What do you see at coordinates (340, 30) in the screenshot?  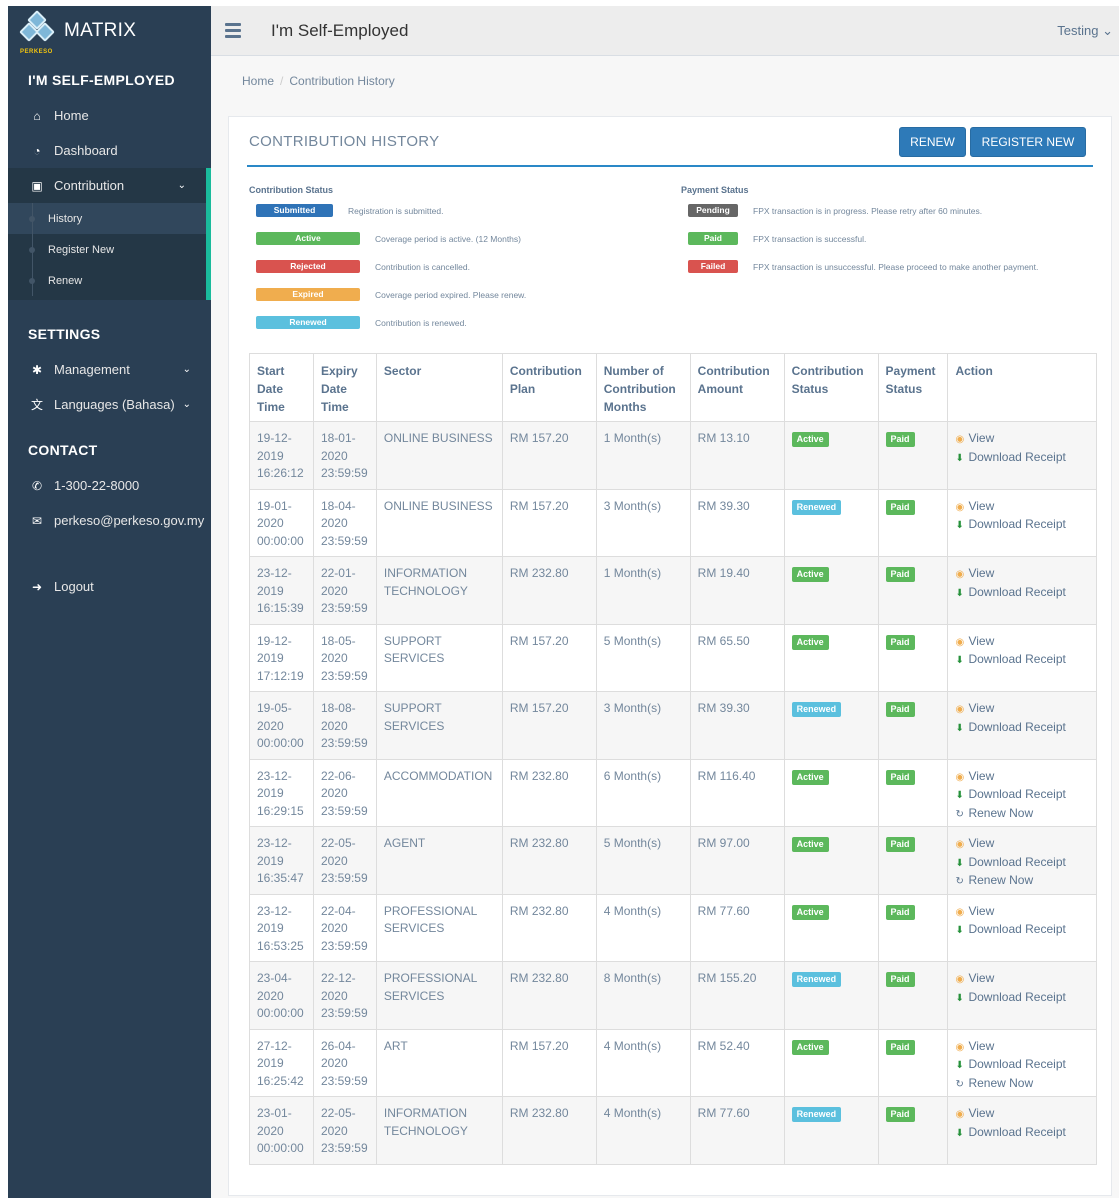 I see `page-header-title: I'm Self-Employed` at bounding box center [340, 30].